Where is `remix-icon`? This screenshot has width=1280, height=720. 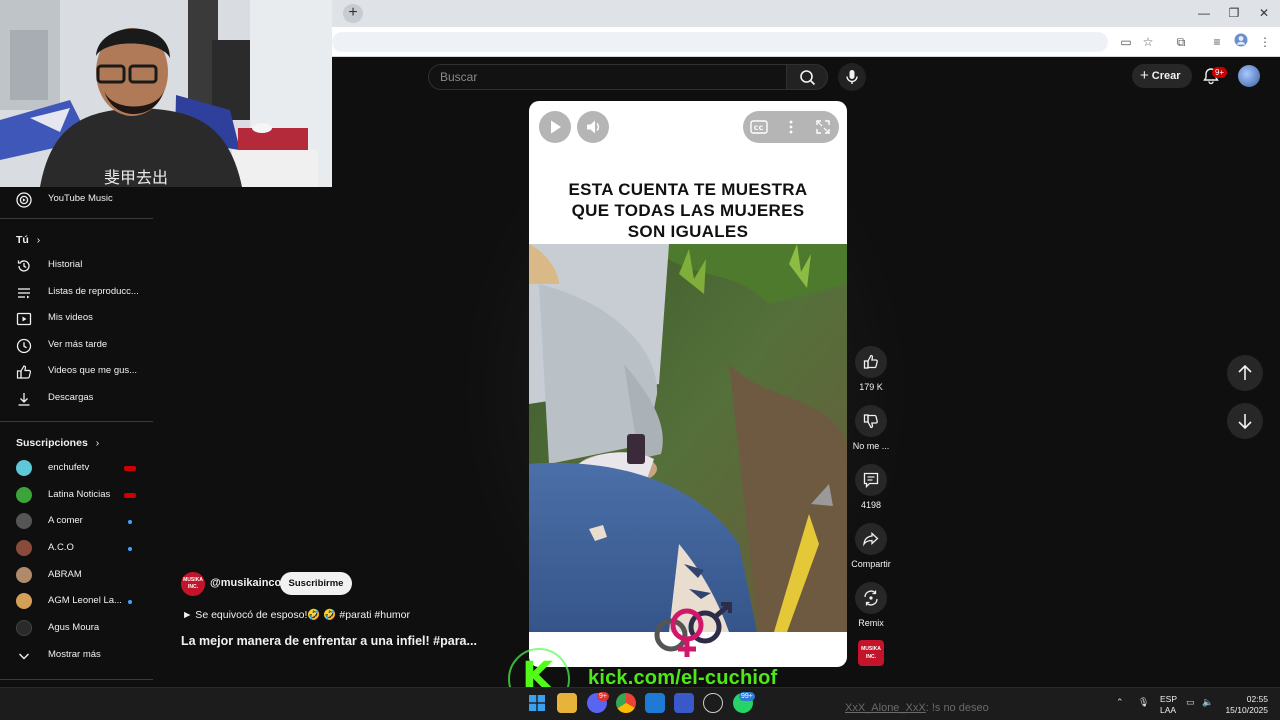 remix-icon is located at coordinates (871, 598).